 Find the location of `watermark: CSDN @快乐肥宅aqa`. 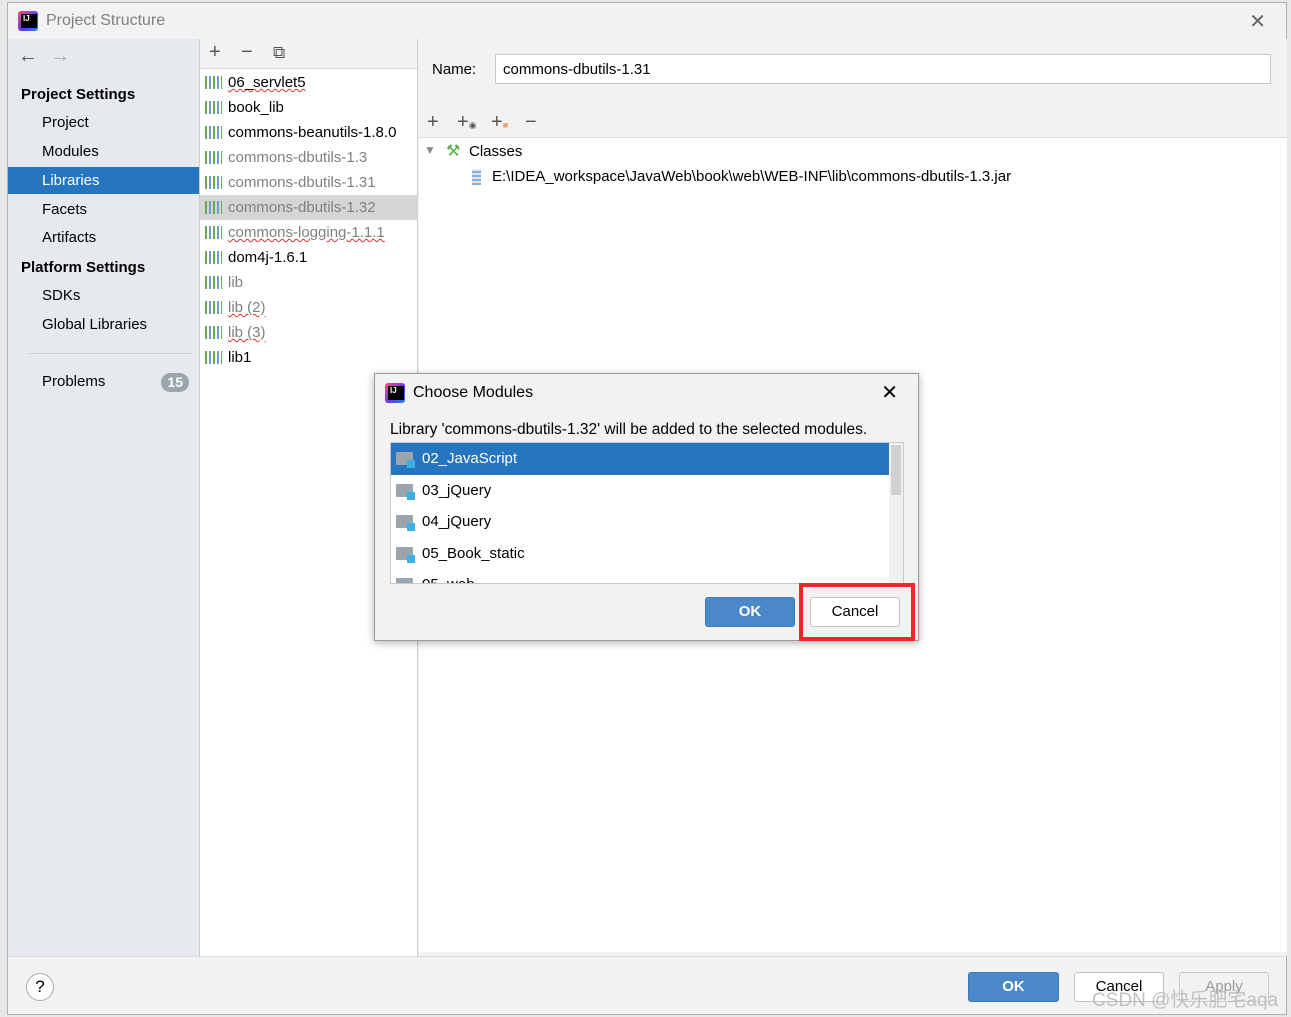

watermark: CSDN @快乐肥宅aqa is located at coordinates (1185, 1000).